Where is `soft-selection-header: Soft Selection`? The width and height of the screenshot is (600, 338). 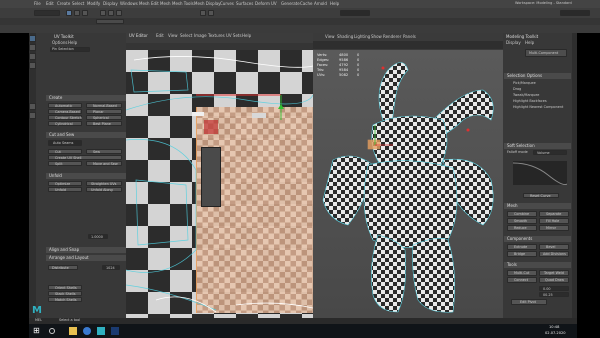 soft-selection-header: Soft Selection is located at coordinates (537, 146).